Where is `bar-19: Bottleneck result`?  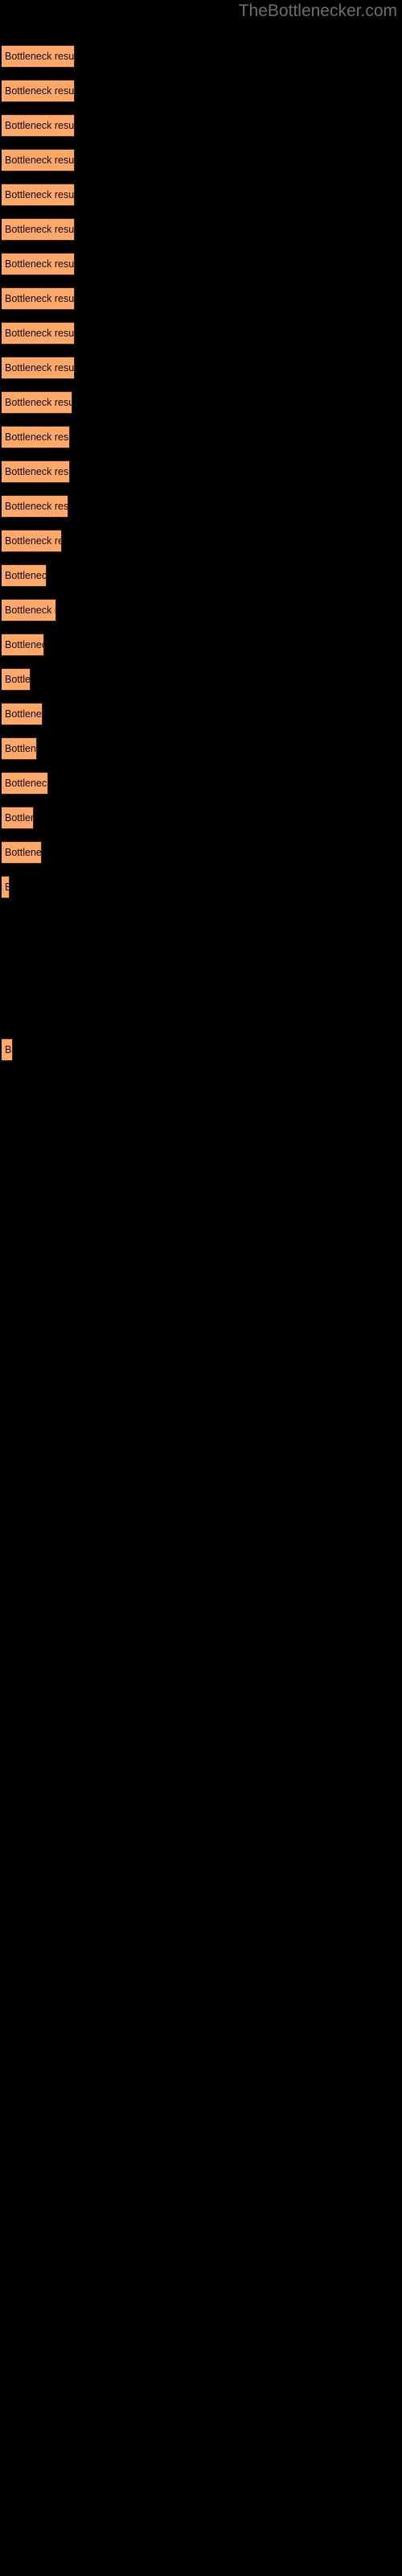 bar-19: Bottleneck result is located at coordinates (22, 714).